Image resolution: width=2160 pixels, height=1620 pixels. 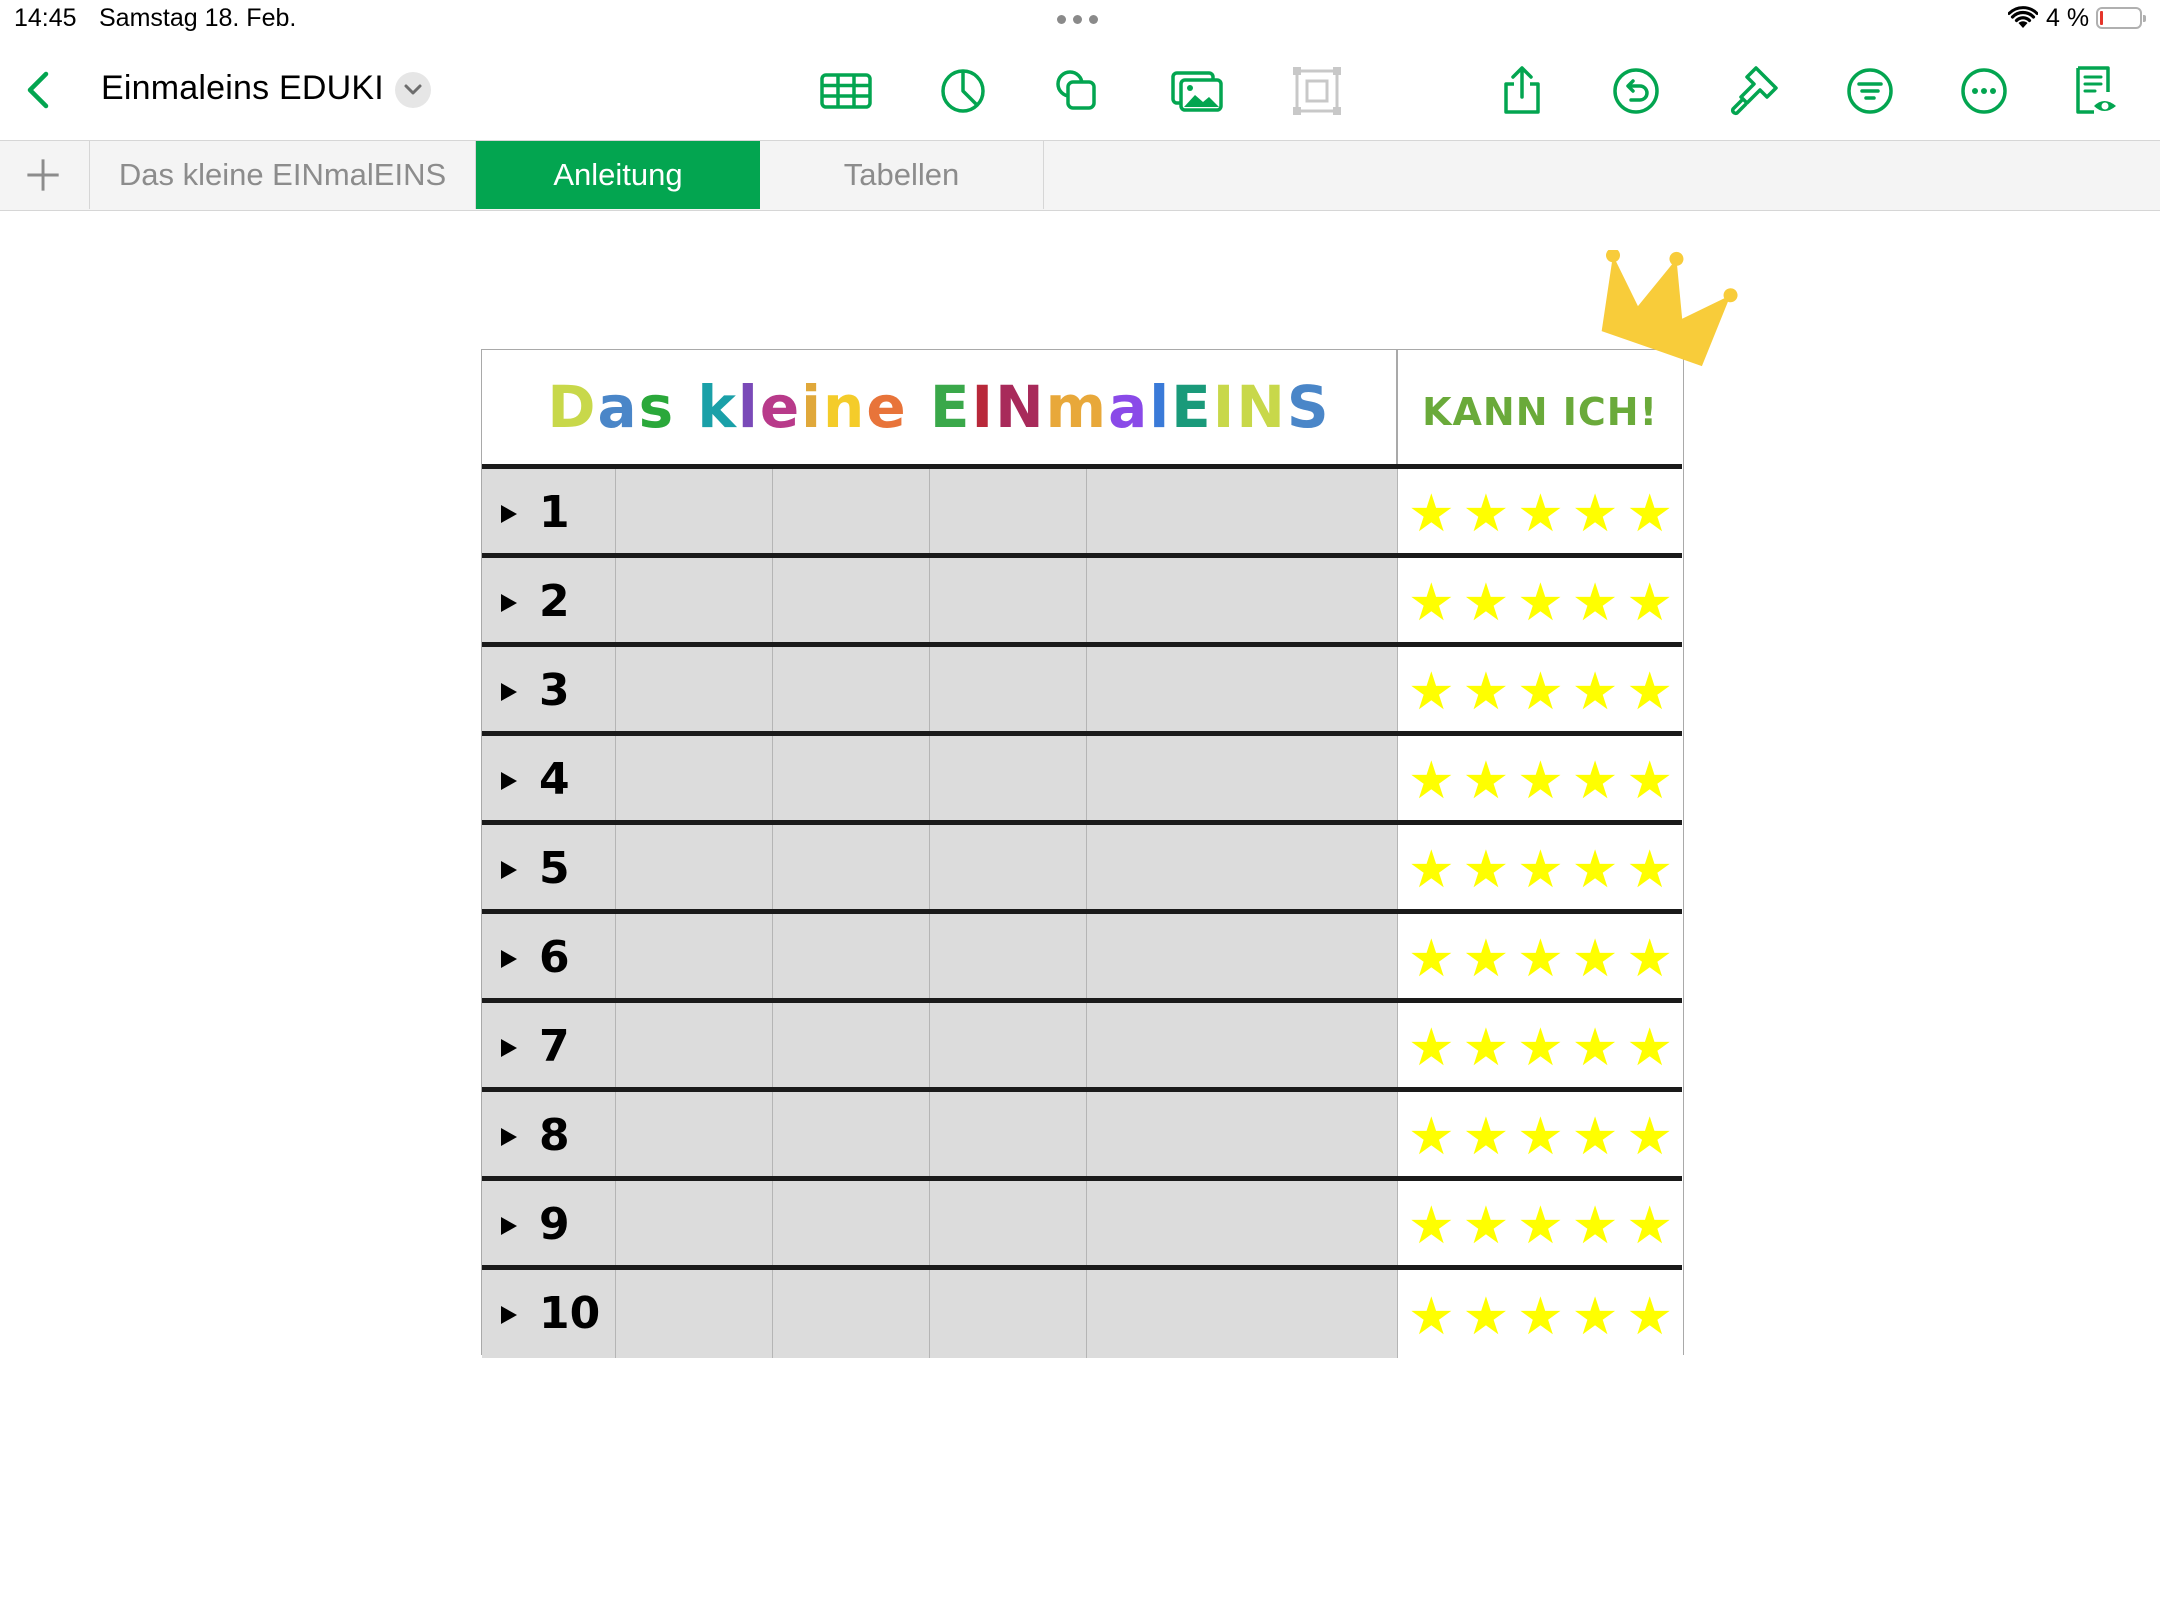 I want to click on title-menu-button, so click(x=413, y=90).